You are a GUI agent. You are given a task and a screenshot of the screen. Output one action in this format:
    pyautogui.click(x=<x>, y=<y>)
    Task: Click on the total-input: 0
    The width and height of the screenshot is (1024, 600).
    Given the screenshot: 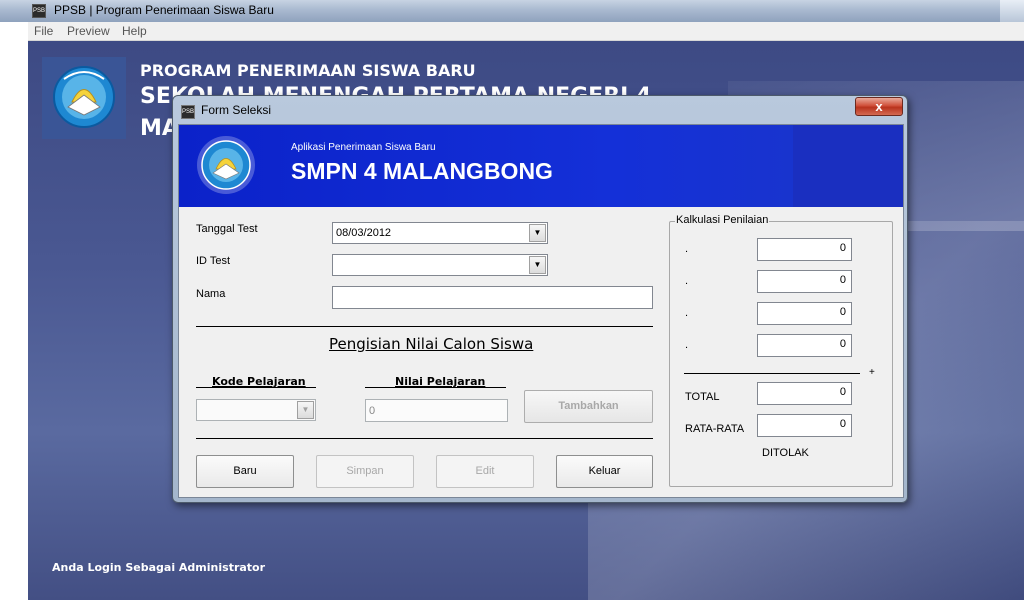 What is the action you would take?
    pyautogui.click(x=804, y=393)
    